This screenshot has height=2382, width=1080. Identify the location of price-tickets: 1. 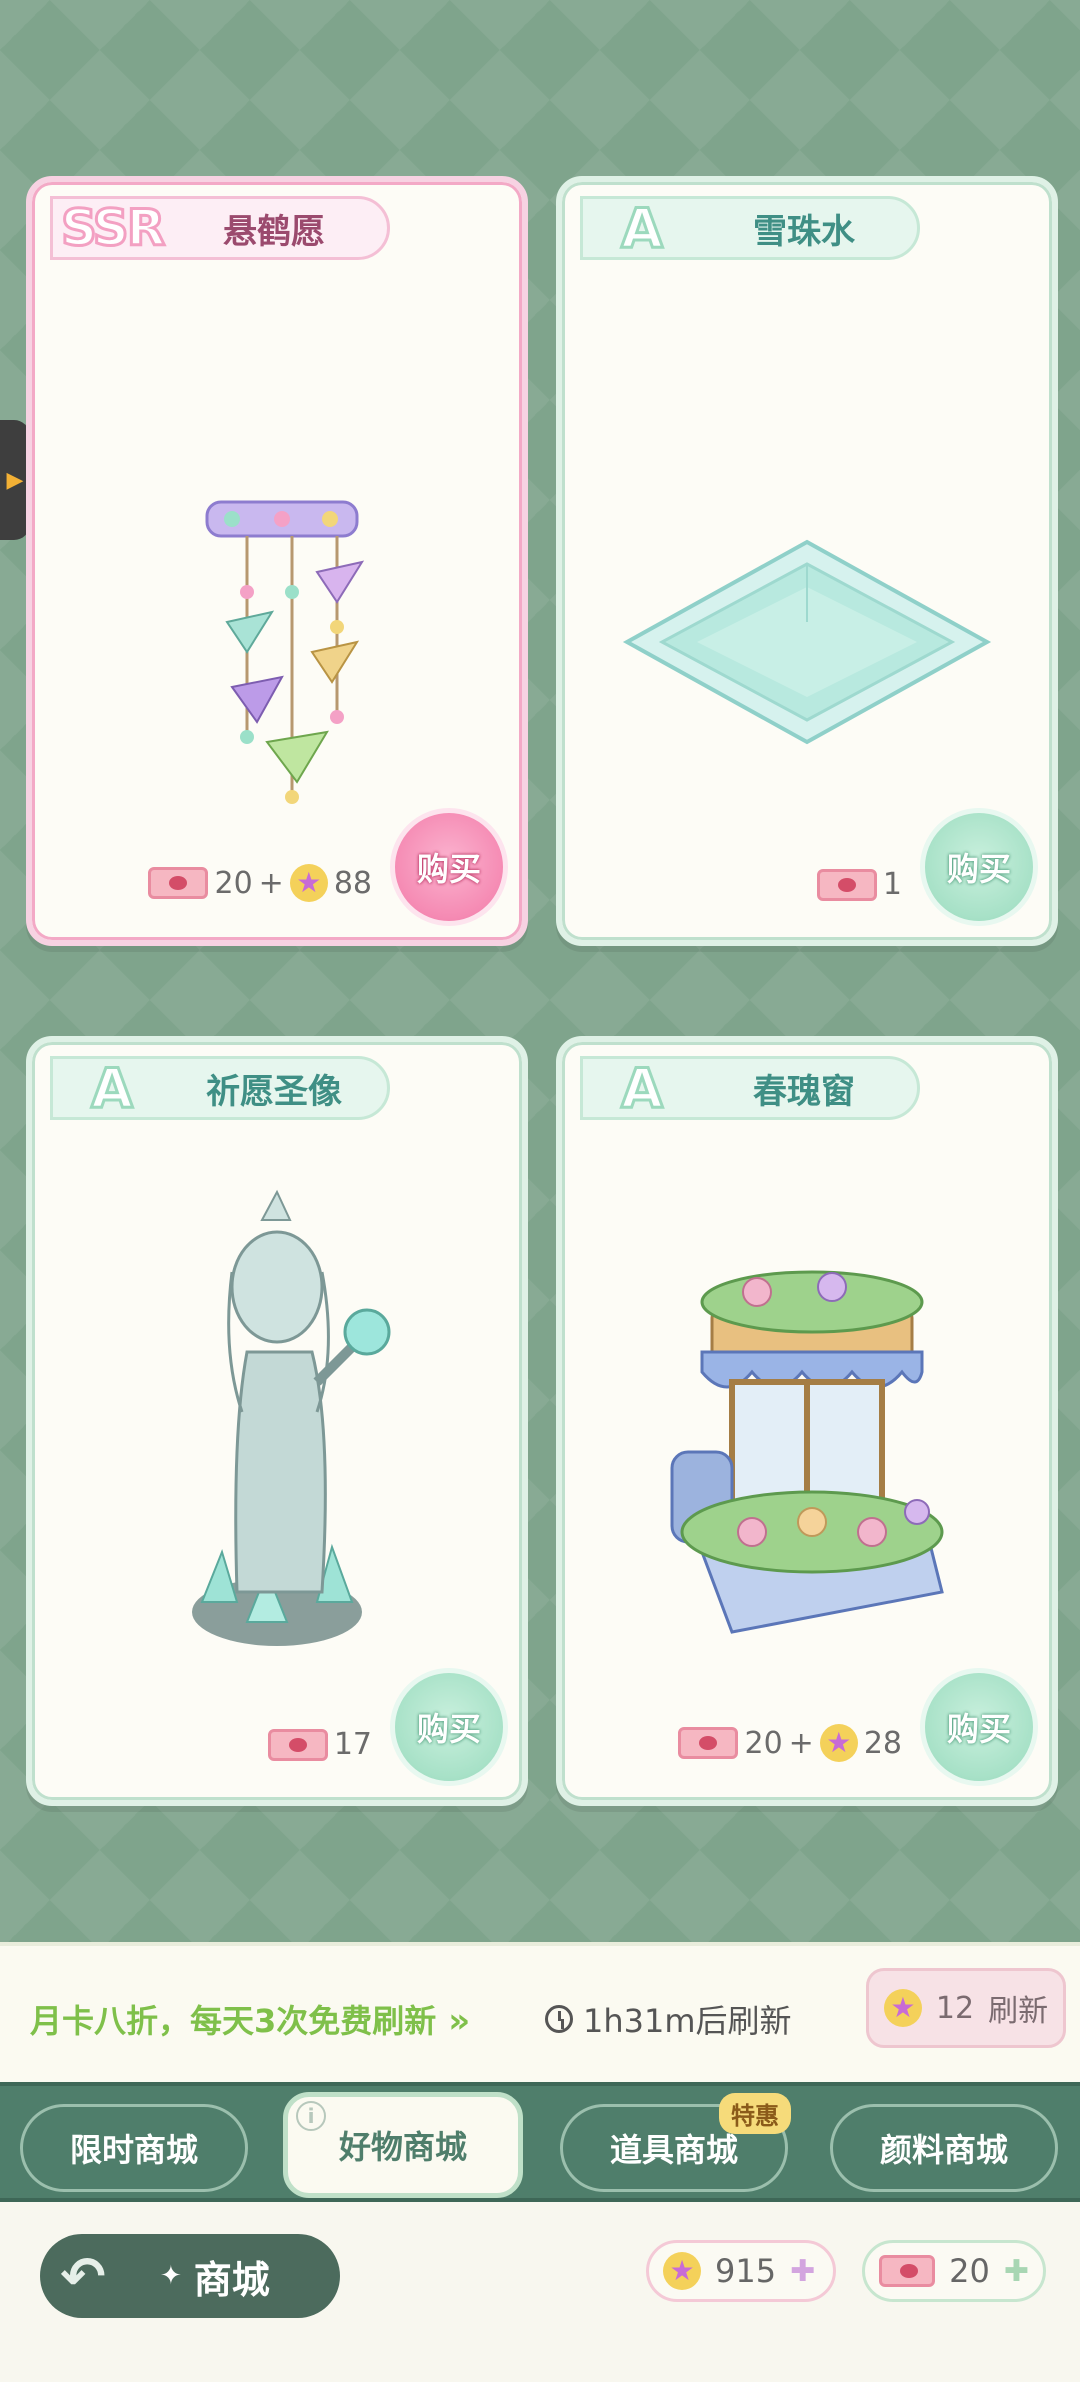
(892, 884).